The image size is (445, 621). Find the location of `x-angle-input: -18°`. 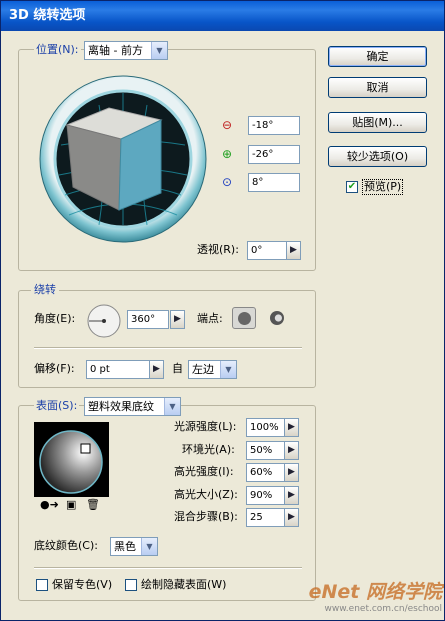

x-angle-input: -18° is located at coordinates (274, 125).